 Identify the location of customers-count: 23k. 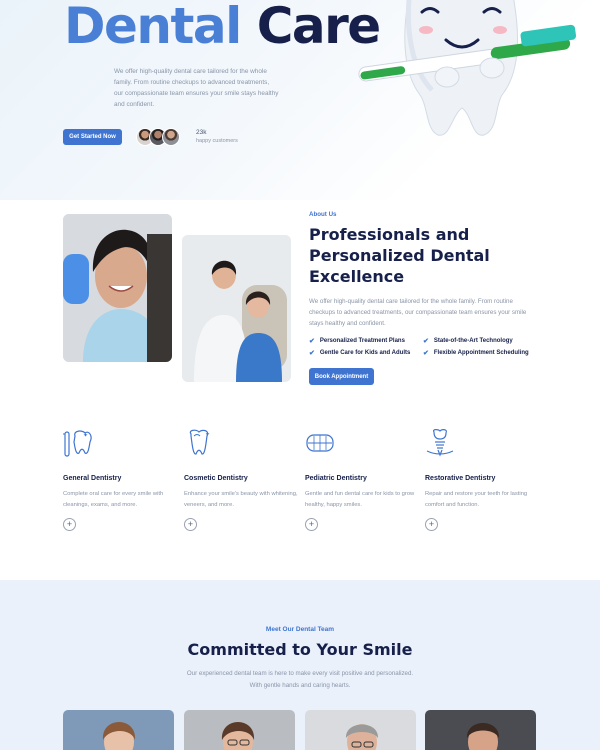
(201, 132).